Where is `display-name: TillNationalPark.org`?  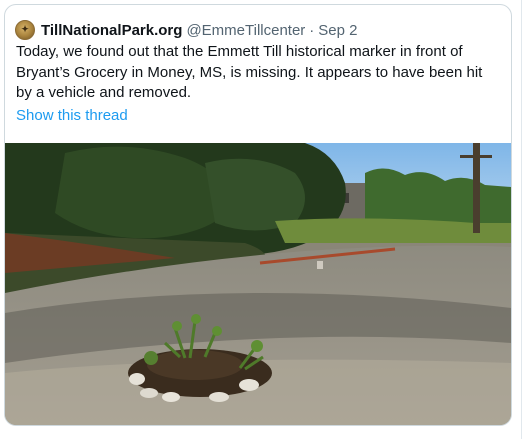 display-name: TillNationalPark.org is located at coordinates (111, 30).